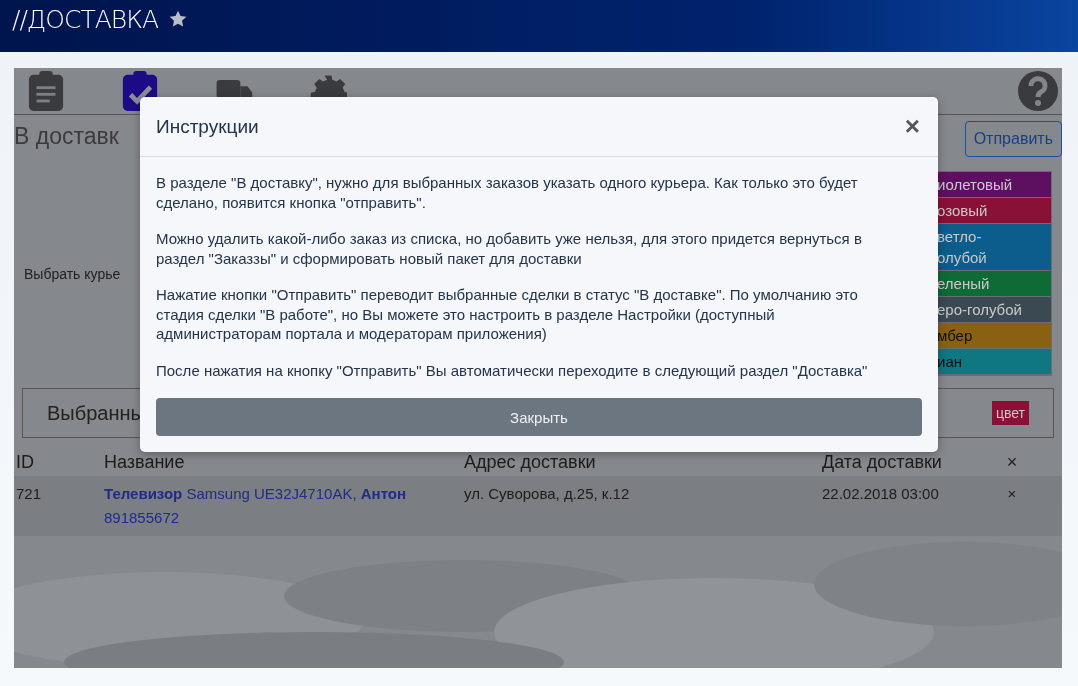 Image resolution: width=1078 pixels, height=686 pixels. I want to click on instruction-paragraph: В разделе "В доставку", нужно для выбранных заказов указать одного курьера. Как только это будет сделано, появится кнопка "отправить"., so click(507, 192).